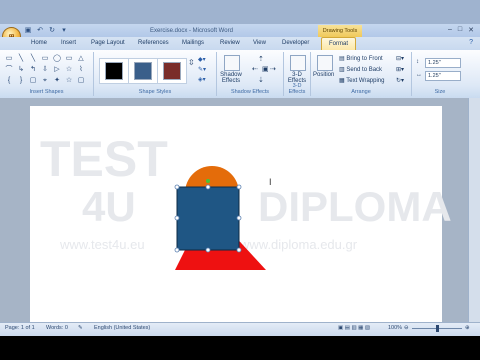 This screenshot has width=480, height=360. I want to click on screen-bottom-bar, so click(240, 348).